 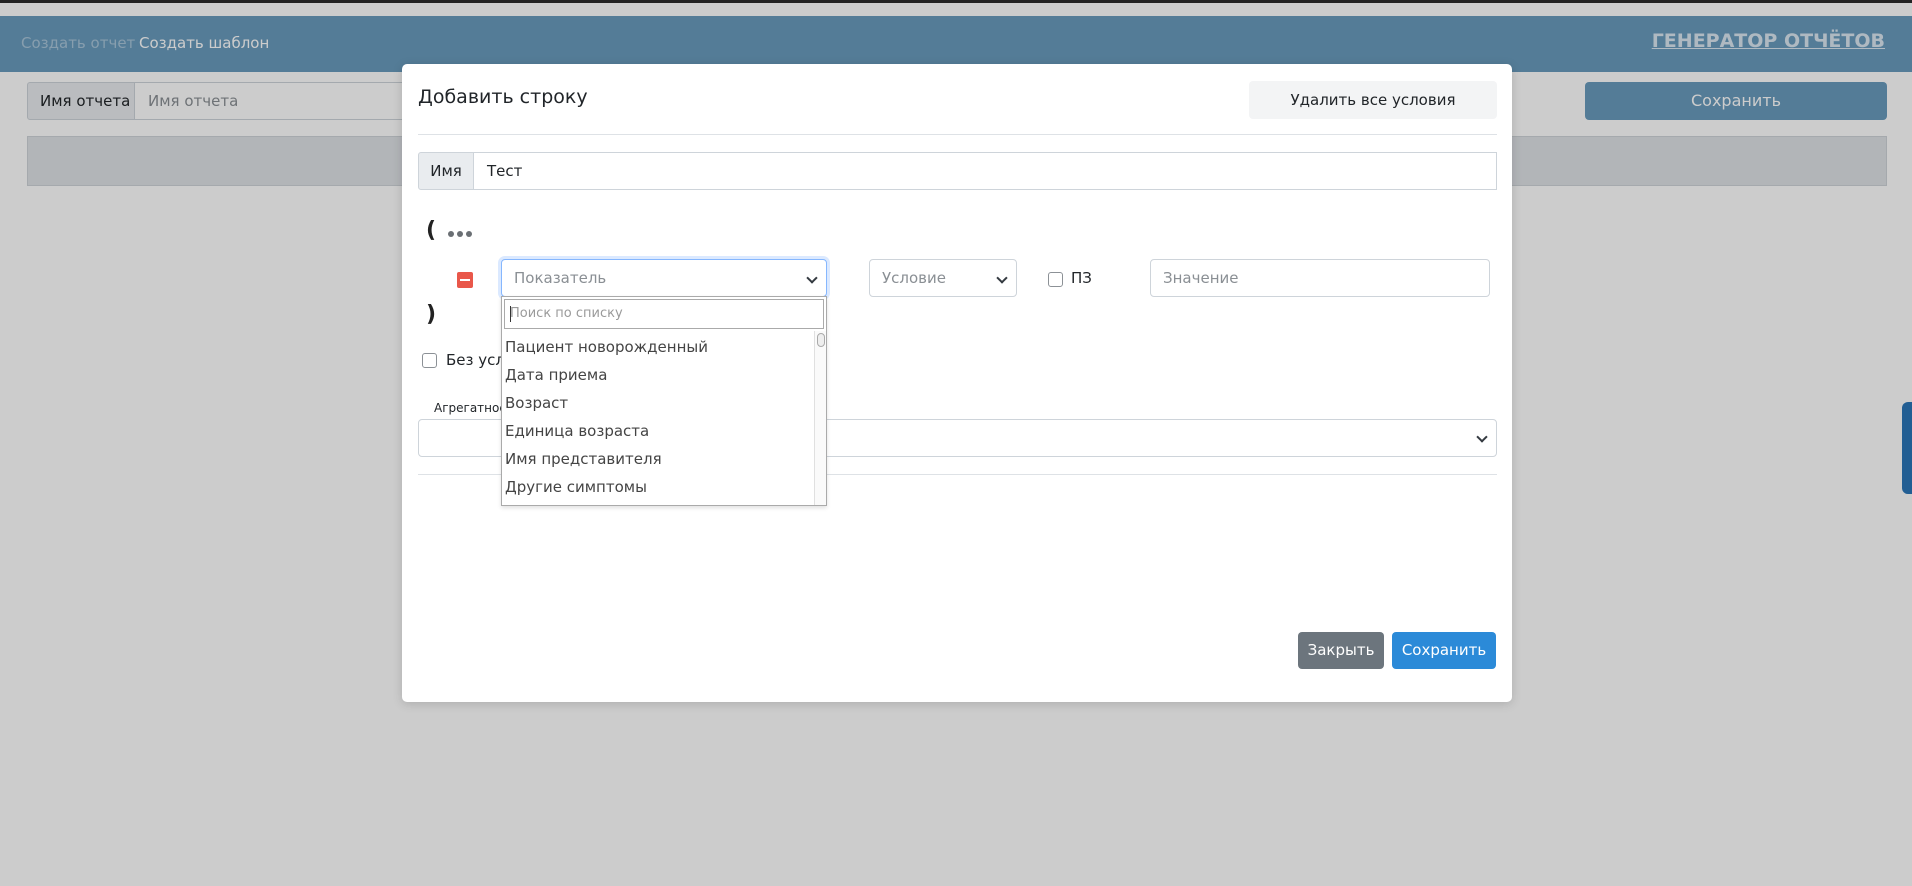 What do you see at coordinates (914, 278) in the screenshot?
I see `condition-select-text: Условие` at bounding box center [914, 278].